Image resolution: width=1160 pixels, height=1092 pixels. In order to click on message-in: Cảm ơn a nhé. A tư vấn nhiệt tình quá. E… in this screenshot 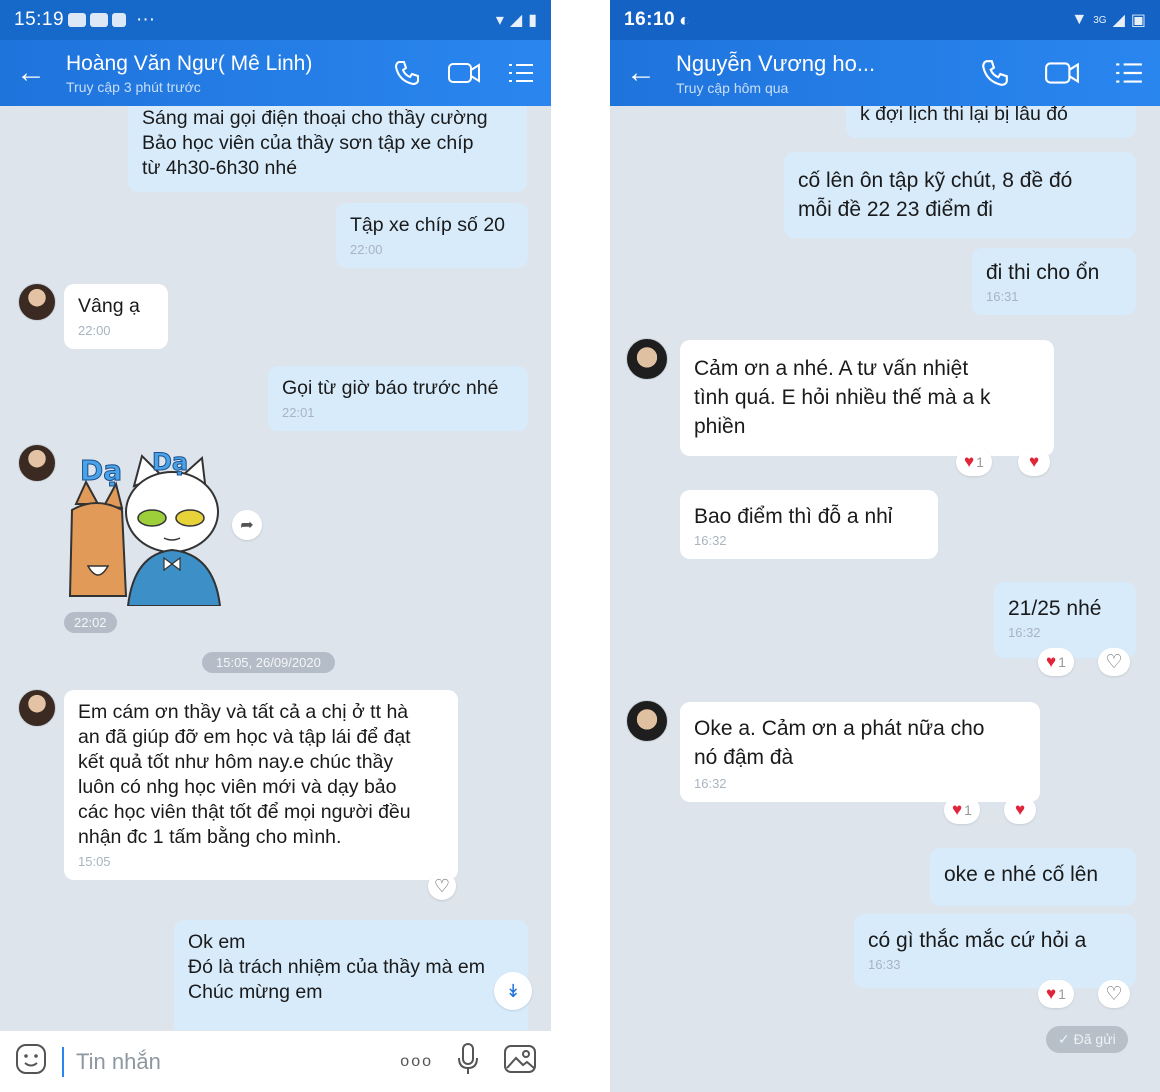, I will do `click(867, 398)`.